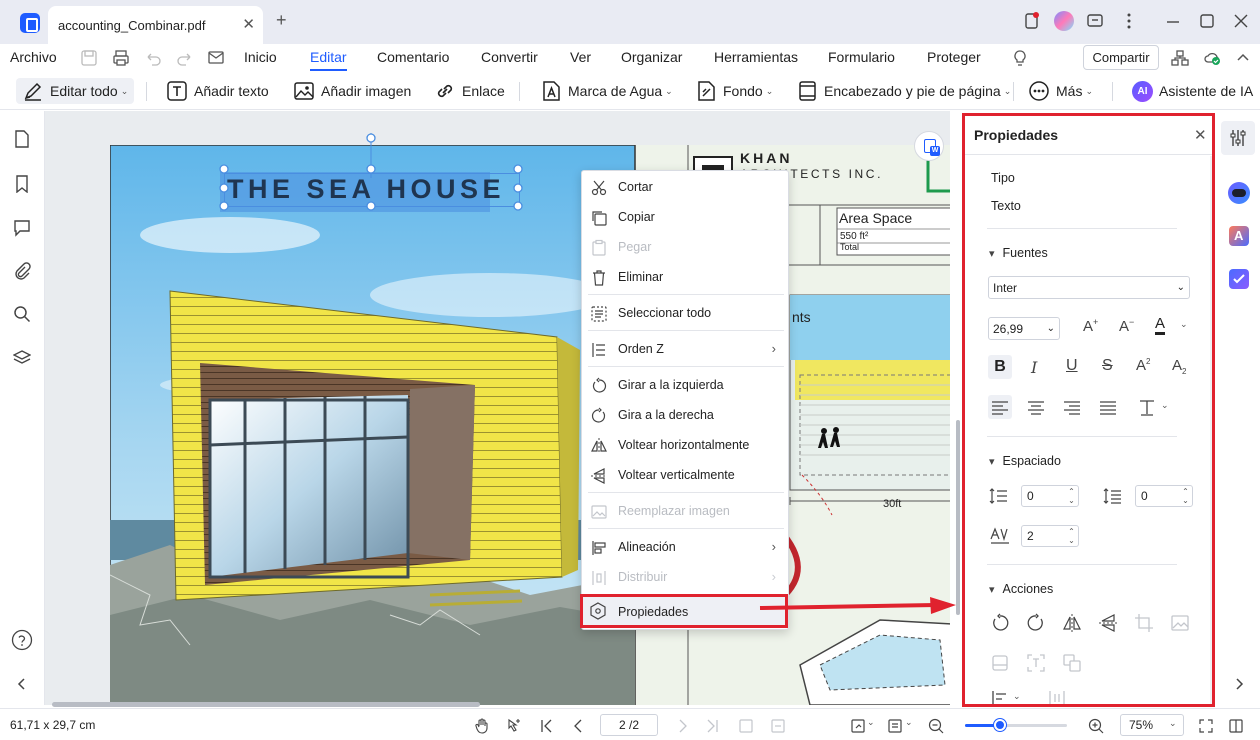 The height and width of the screenshot is (740, 1260). What do you see at coordinates (1108, 407) in the screenshot?
I see `align-justify-icon` at bounding box center [1108, 407].